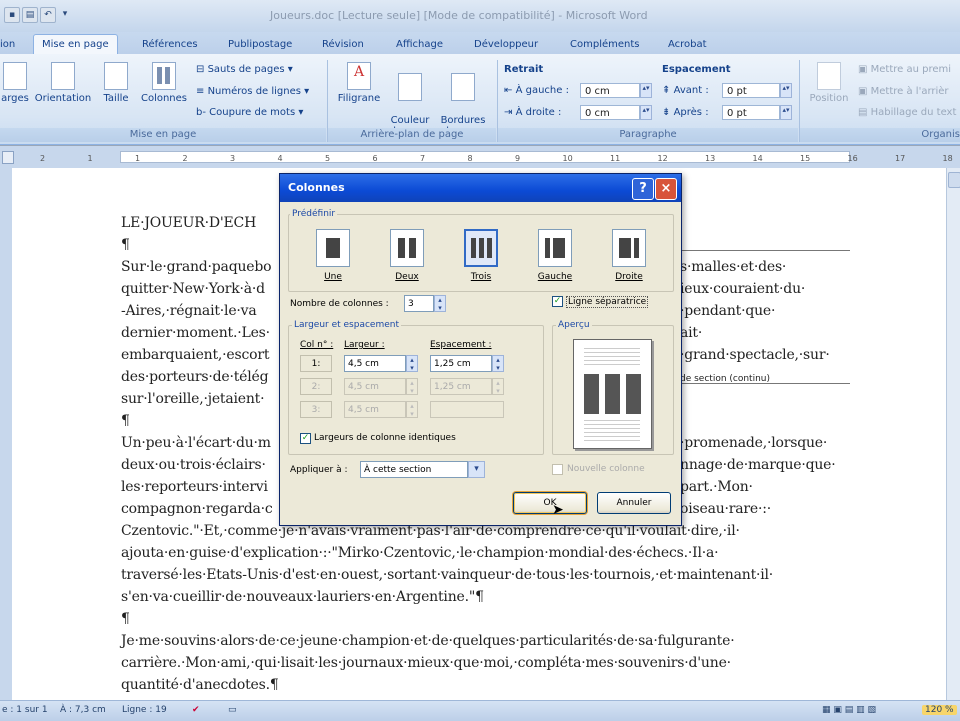  What do you see at coordinates (25, 710) in the screenshot?
I see `status-page: e : 1 sur 1` at bounding box center [25, 710].